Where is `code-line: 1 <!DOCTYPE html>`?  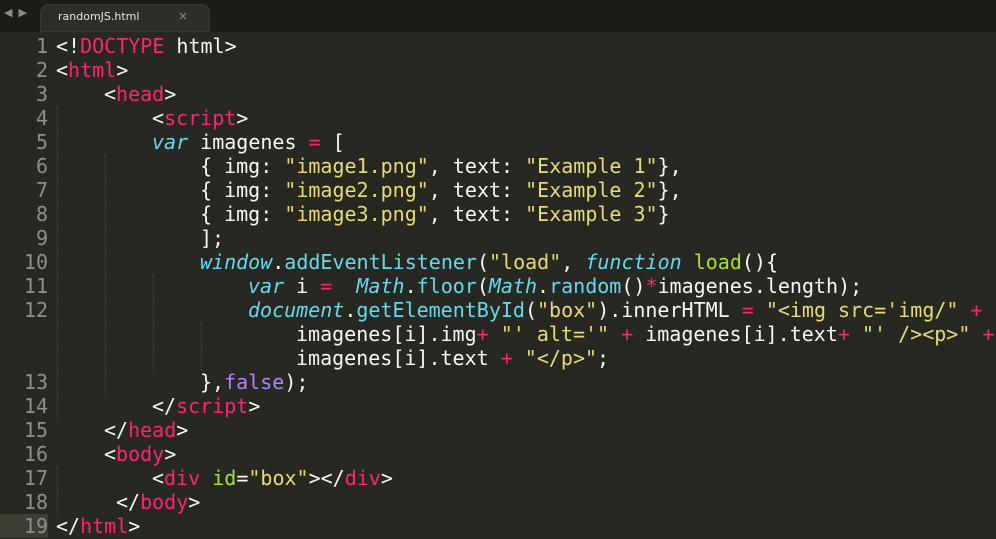
code-line: 1 <!DOCTYPE html> is located at coordinates (498, 46).